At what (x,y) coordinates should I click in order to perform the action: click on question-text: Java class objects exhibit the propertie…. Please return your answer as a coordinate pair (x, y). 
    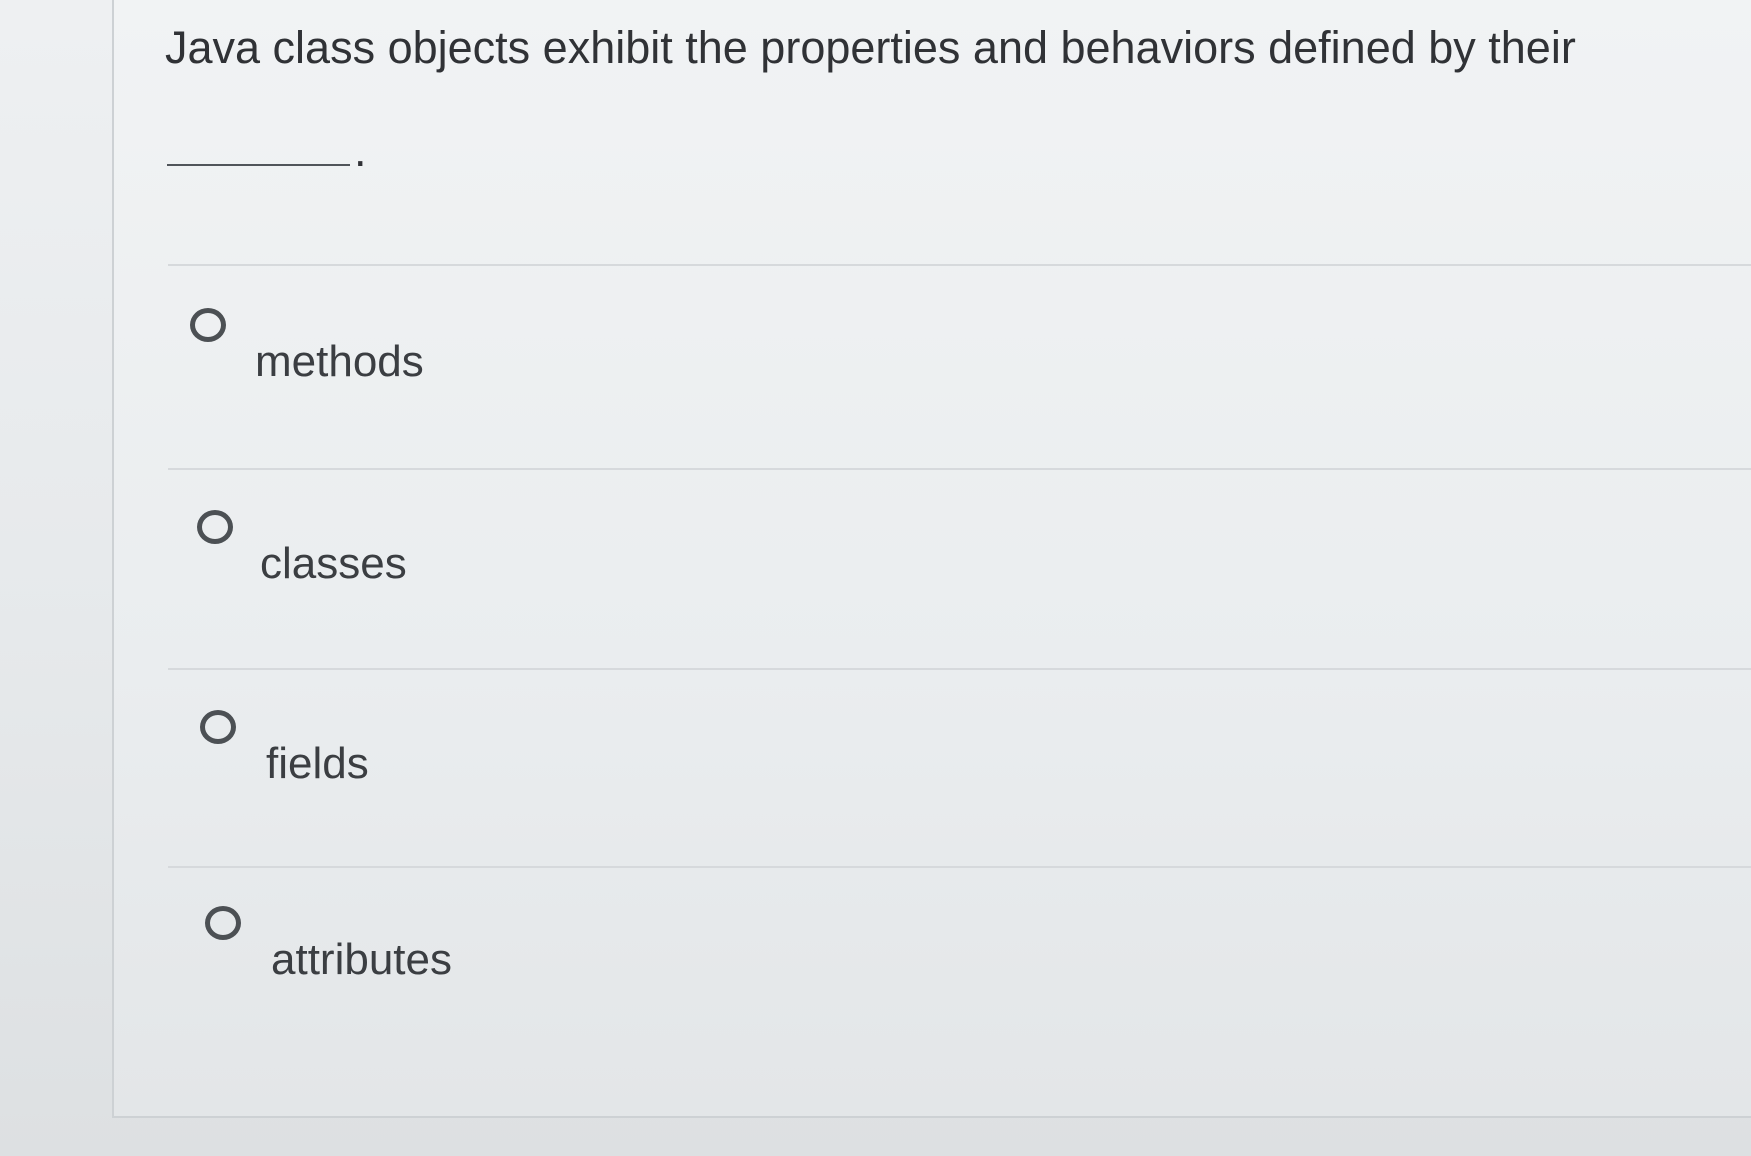
    Looking at the image, I should click on (870, 47).